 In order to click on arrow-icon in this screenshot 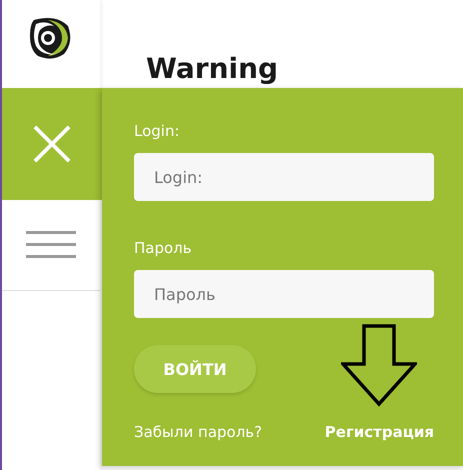, I will do `click(379, 366)`.